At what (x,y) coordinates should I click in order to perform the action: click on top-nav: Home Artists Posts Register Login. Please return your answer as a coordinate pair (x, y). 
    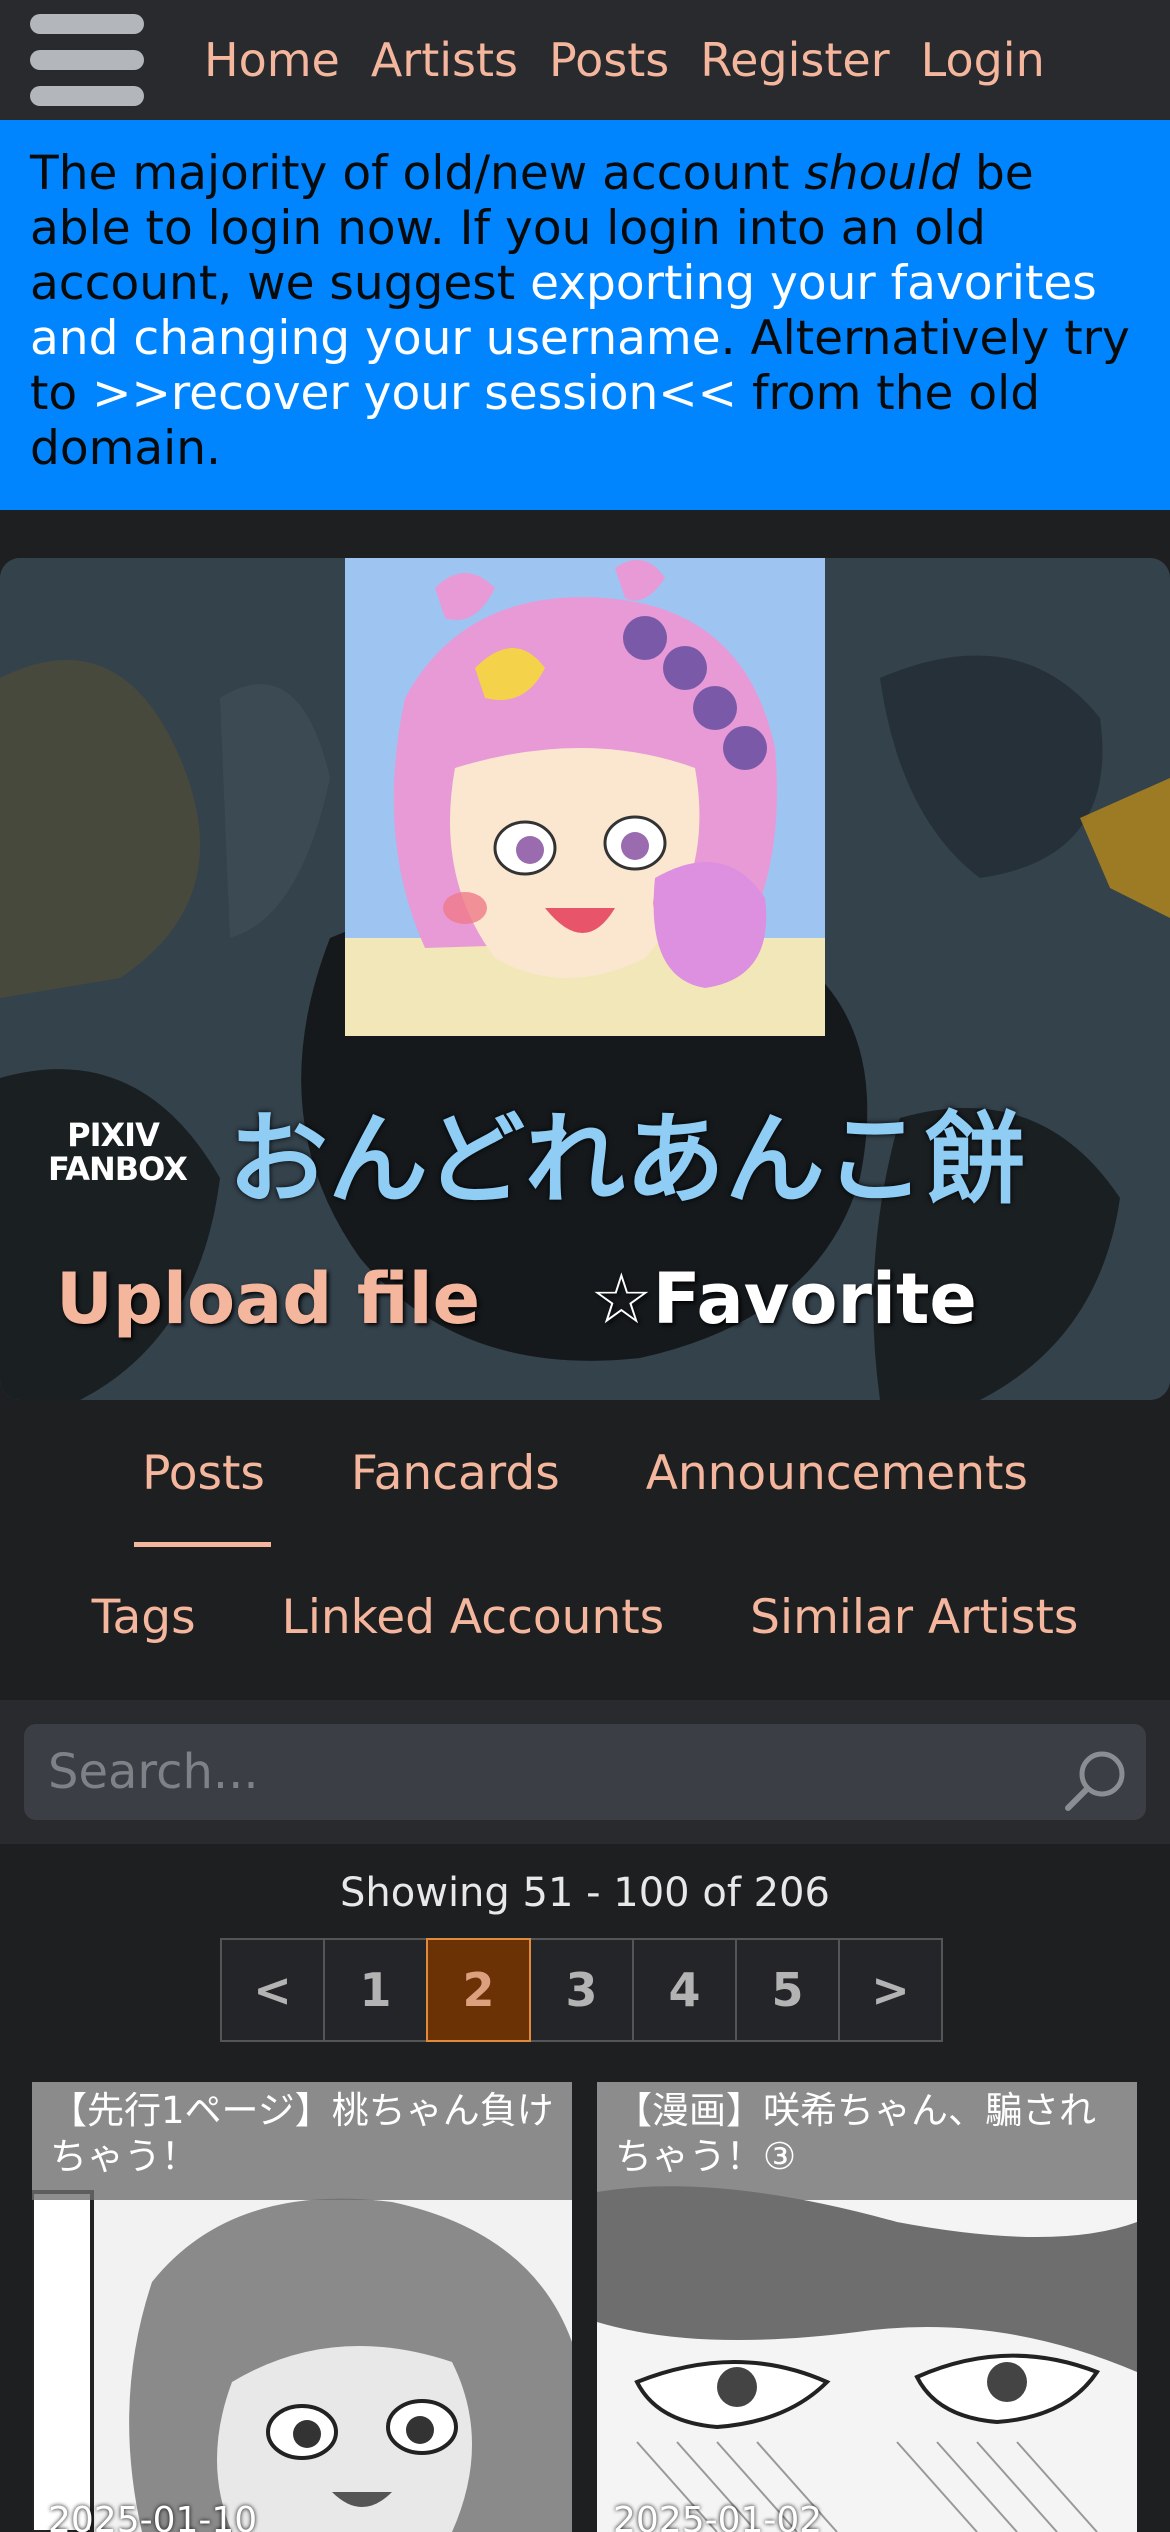
    Looking at the image, I should click on (585, 60).